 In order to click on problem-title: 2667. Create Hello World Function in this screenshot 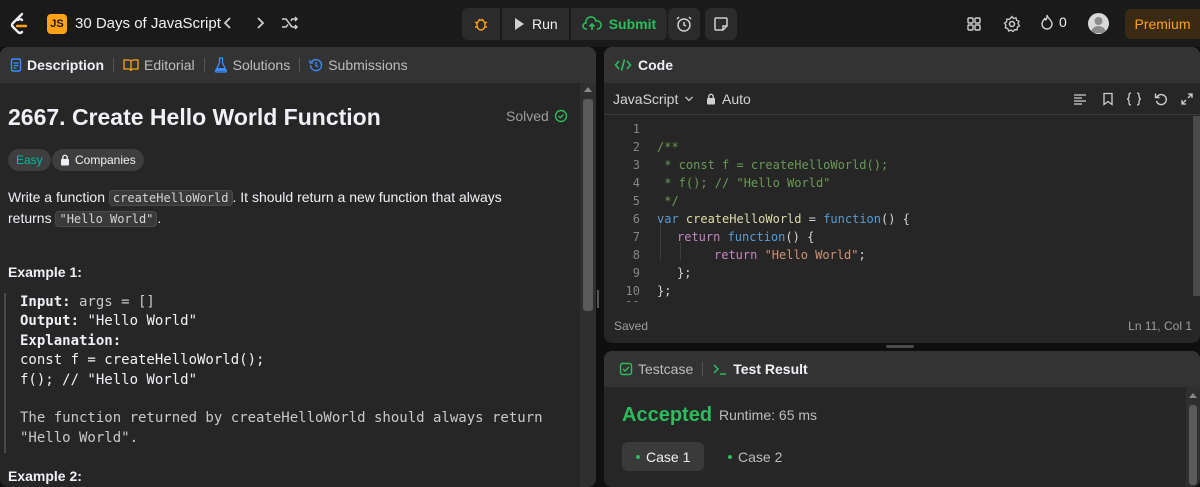, I will do `click(194, 117)`.